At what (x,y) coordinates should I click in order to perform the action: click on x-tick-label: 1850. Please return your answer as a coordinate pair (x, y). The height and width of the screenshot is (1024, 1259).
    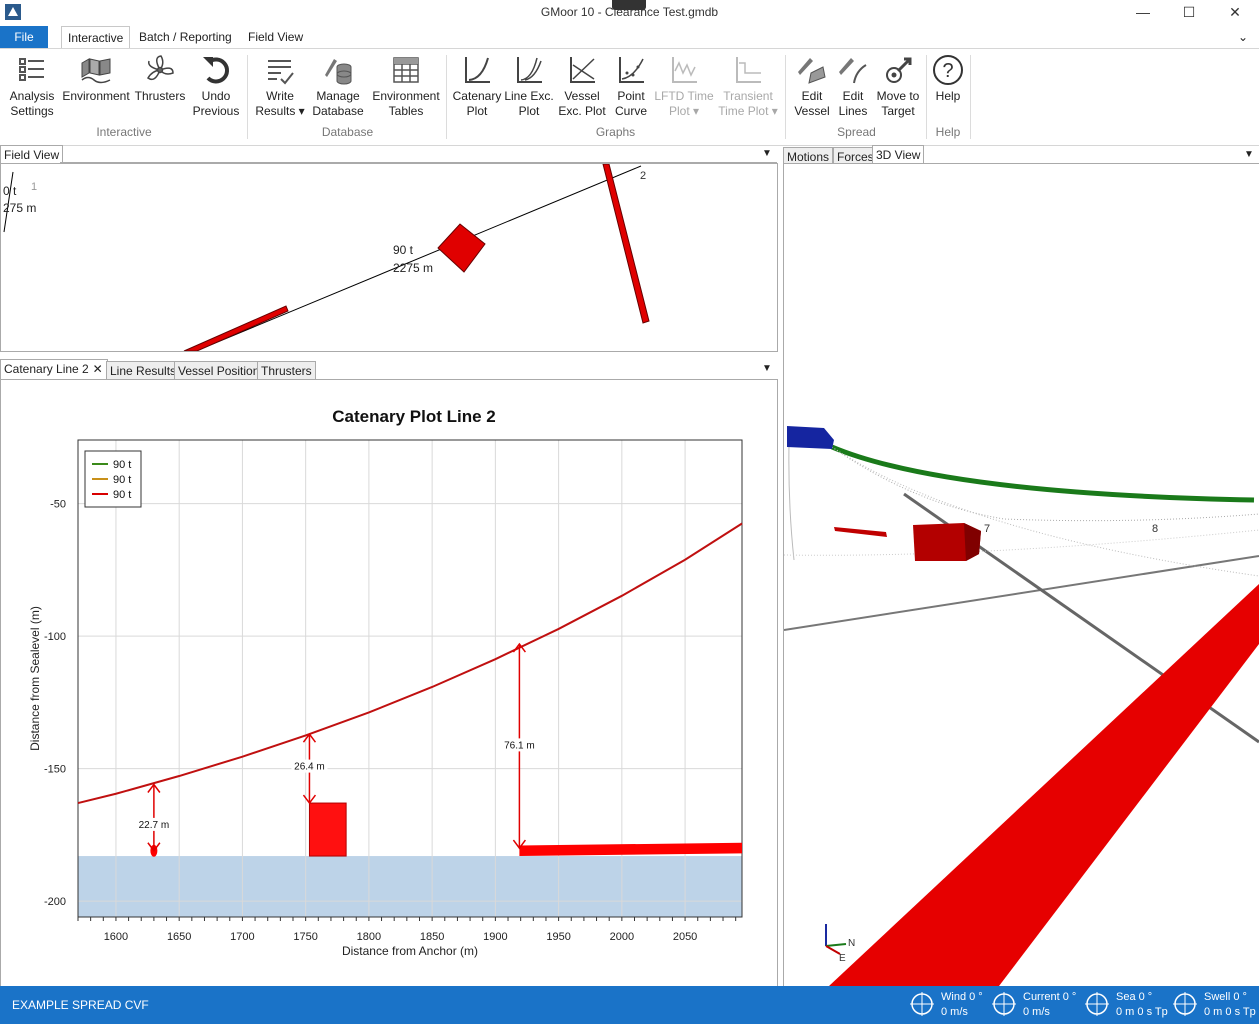
    Looking at the image, I should click on (432, 937).